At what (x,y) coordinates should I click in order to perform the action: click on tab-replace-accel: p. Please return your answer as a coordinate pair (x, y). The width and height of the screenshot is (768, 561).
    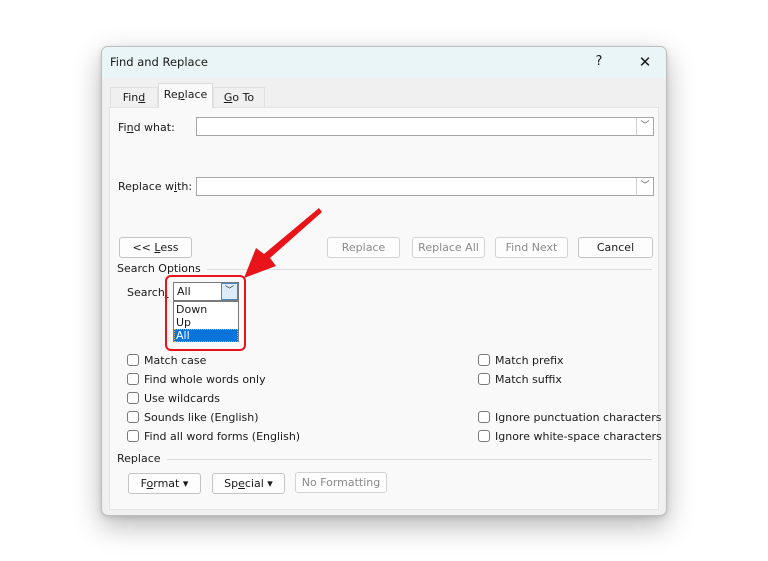
    Looking at the image, I should click on (181, 94).